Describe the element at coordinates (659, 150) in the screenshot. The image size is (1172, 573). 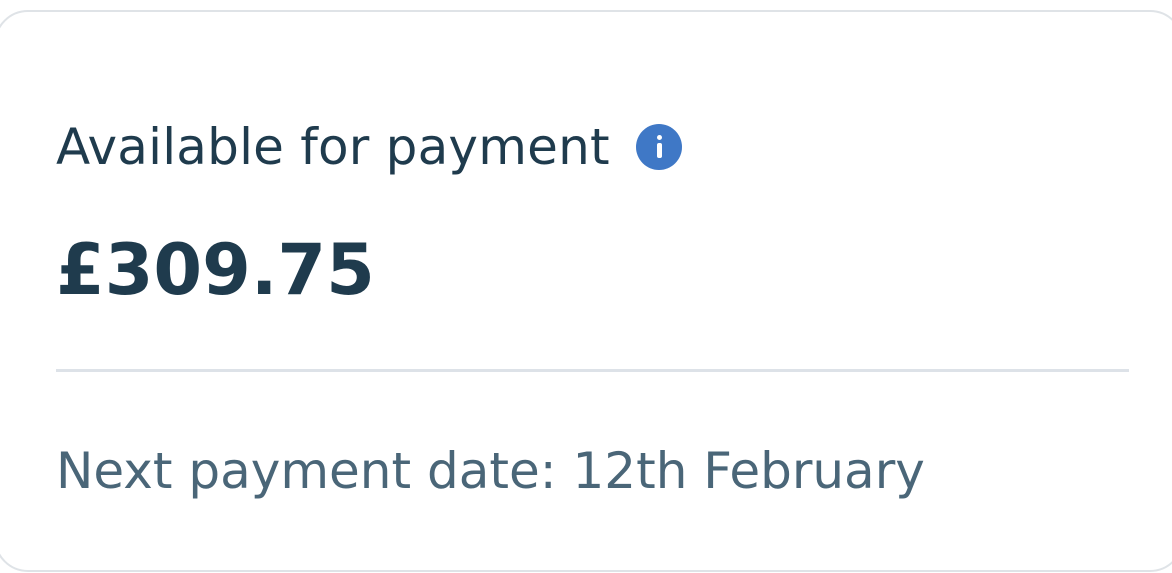
I see `info-icon-bar` at that location.